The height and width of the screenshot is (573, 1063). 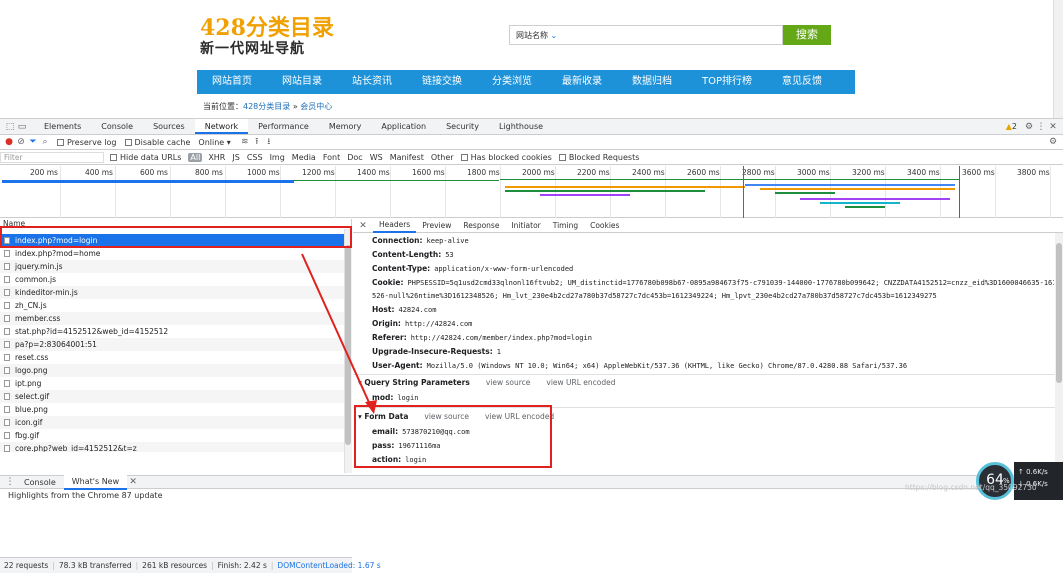 What do you see at coordinates (971, 487) in the screenshot?
I see `watermark: https://blog.csdn.net/qq_35092730` at bounding box center [971, 487].